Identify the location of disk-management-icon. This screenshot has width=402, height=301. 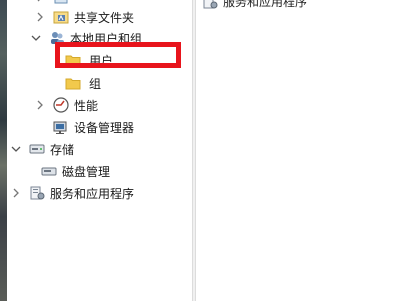
(49, 171).